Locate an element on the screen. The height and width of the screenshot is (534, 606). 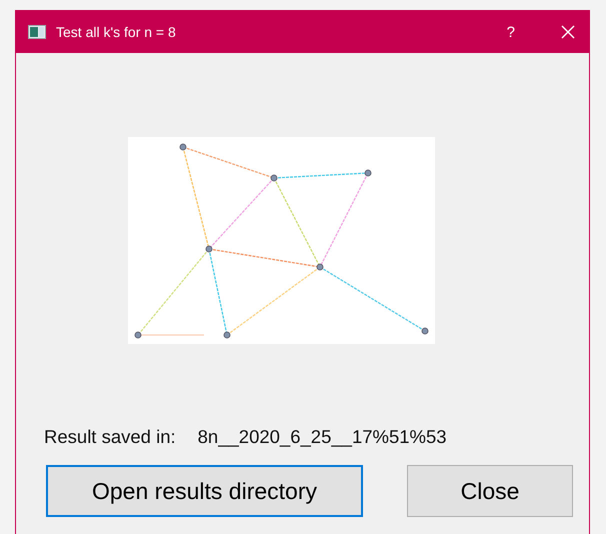
close-button: Close is located at coordinates (490, 491).